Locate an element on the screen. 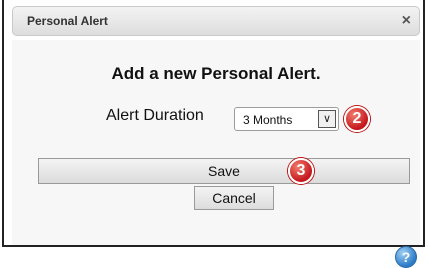 The image size is (428, 268). alert-duration-value: 3 Months is located at coordinates (268, 120).